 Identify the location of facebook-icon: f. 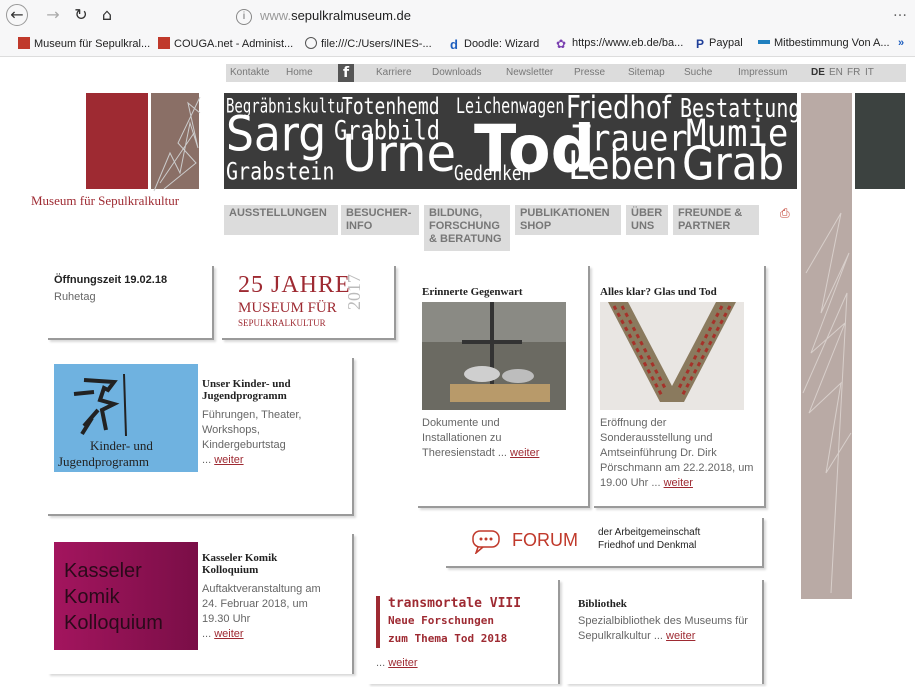
(346, 73).